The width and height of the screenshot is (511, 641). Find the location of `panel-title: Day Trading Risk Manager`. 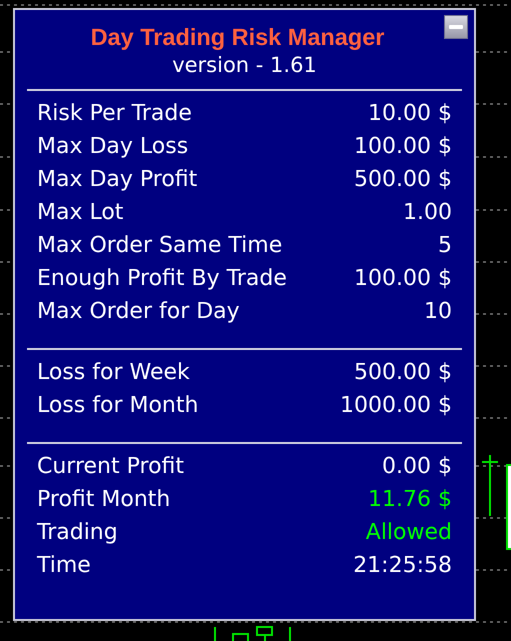

panel-title: Day Trading Risk Manager is located at coordinates (237, 37).